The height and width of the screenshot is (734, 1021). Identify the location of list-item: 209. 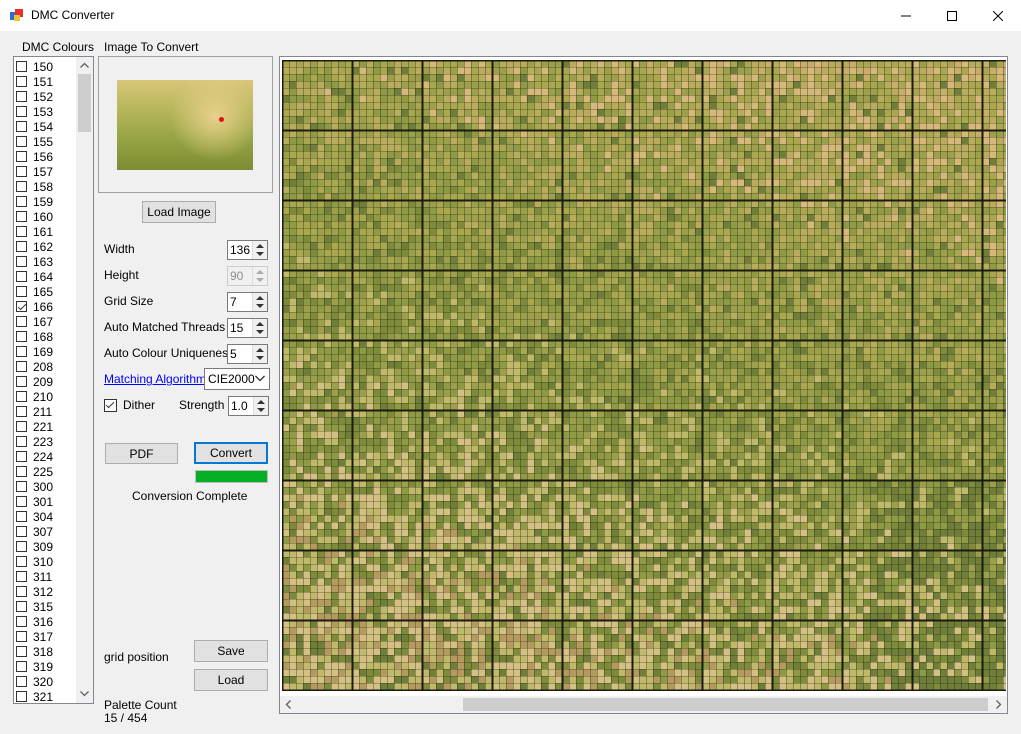
(34, 381).